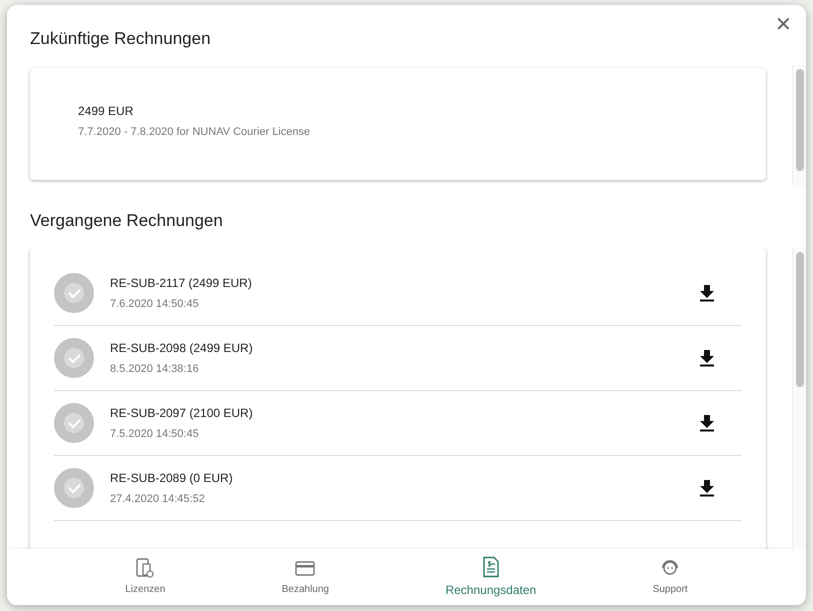 The width and height of the screenshot is (813, 611). What do you see at coordinates (172, 478) in the screenshot?
I see `invoice-number: RE-SUB-2089 (0 EUR)` at bounding box center [172, 478].